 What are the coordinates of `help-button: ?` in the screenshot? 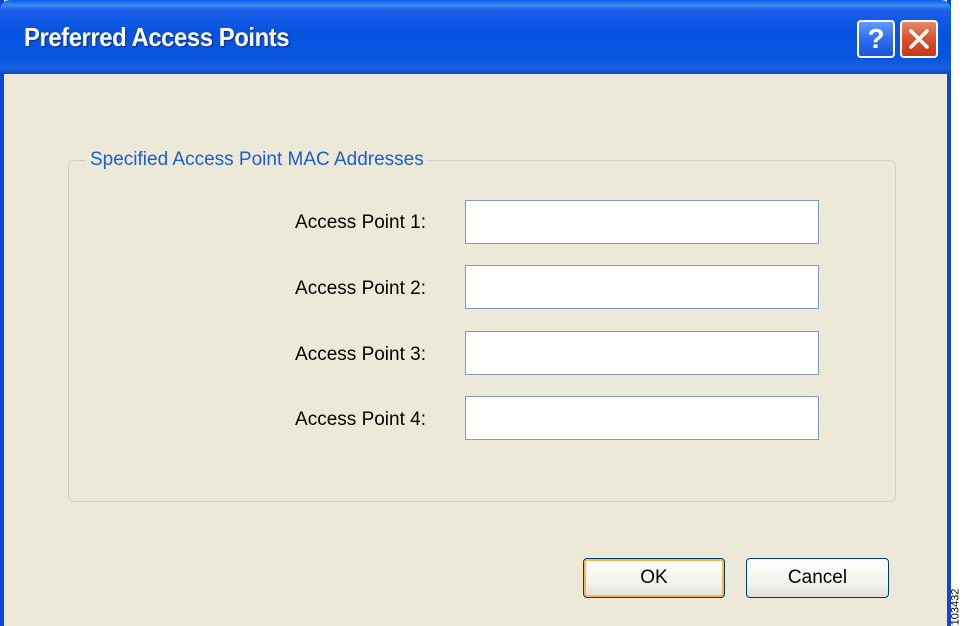 It's located at (876, 39).